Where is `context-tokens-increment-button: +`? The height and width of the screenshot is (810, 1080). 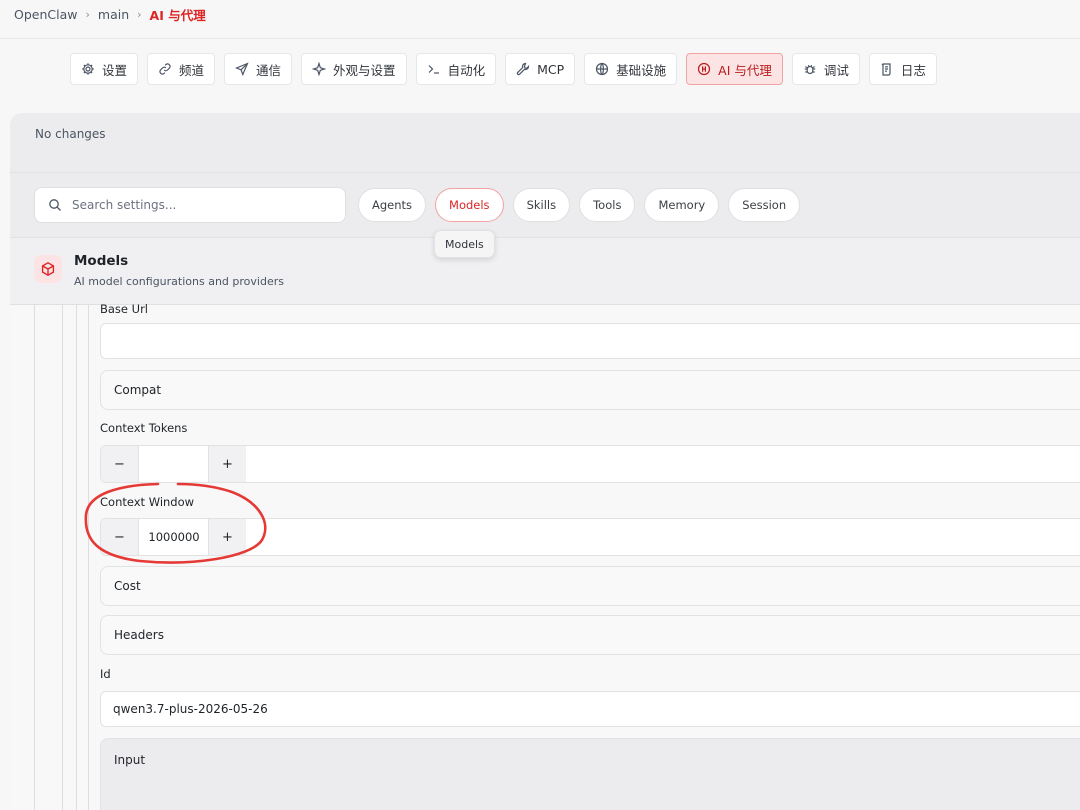
context-tokens-increment-button: + is located at coordinates (227, 464).